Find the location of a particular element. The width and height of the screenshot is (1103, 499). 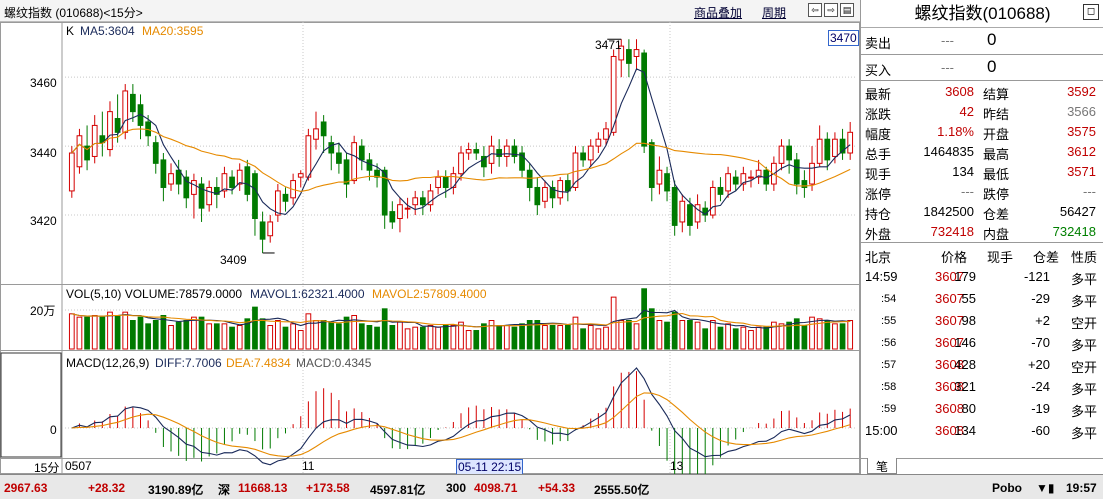

tick-volume: 80 is located at coordinates (968, 408).